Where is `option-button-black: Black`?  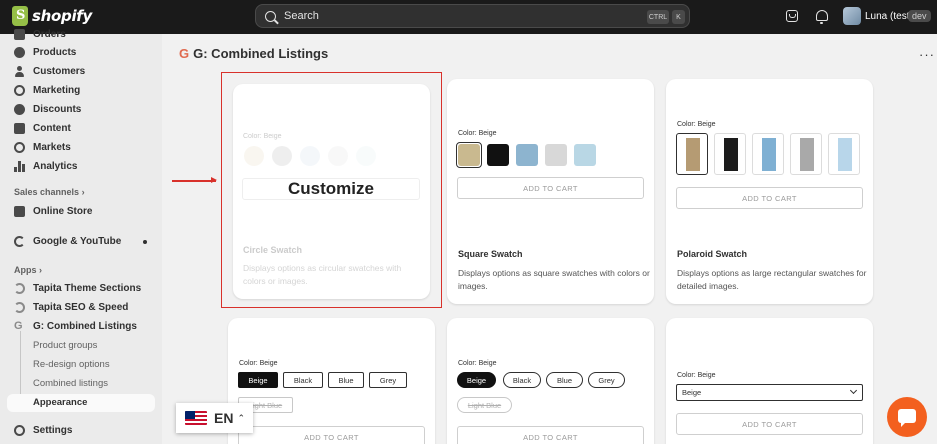
option-button-black: Black is located at coordinates (303, 380).